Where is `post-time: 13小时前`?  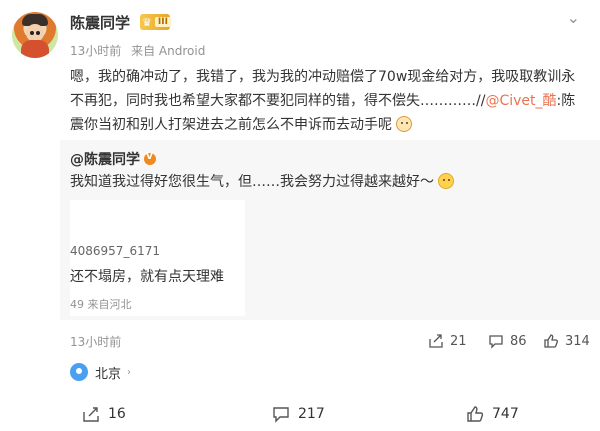
post-time: 13小时前 is located at coordinates (95, 51).